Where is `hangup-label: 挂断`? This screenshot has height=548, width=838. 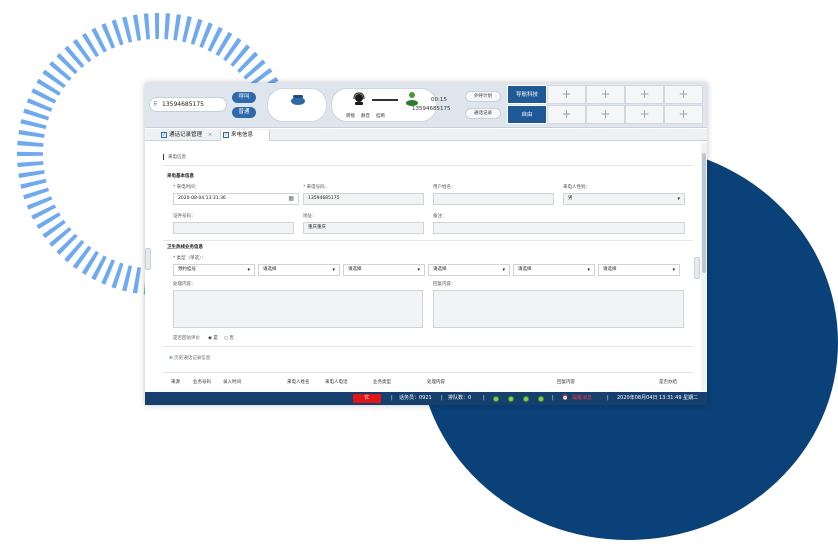
hangup-label: 挂断 is located at coordinates (380, 116).